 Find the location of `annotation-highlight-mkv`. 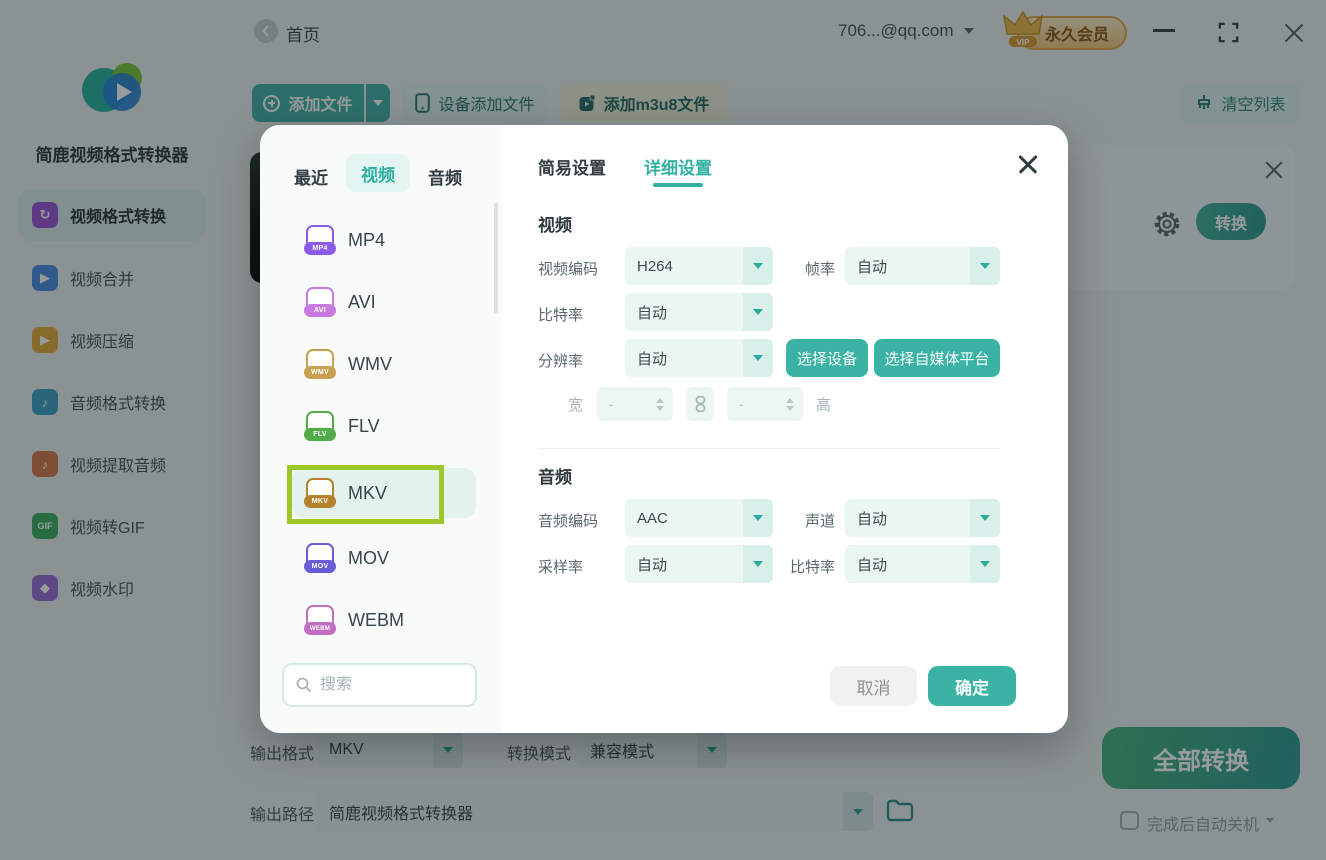

annotation-highlight-mkv is located at coordinates (365, 494).